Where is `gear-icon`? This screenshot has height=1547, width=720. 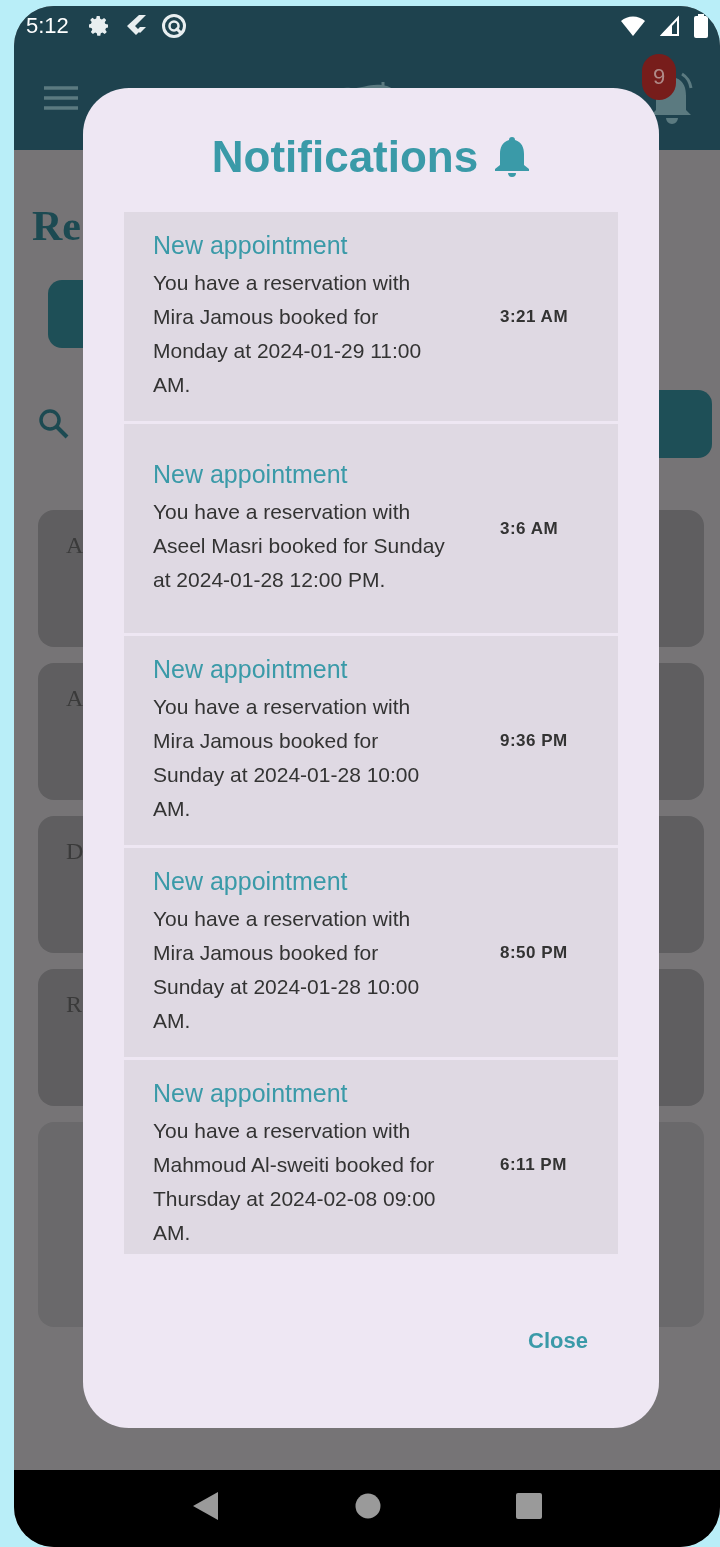
gear-icon is located at coordinates (98, 26).